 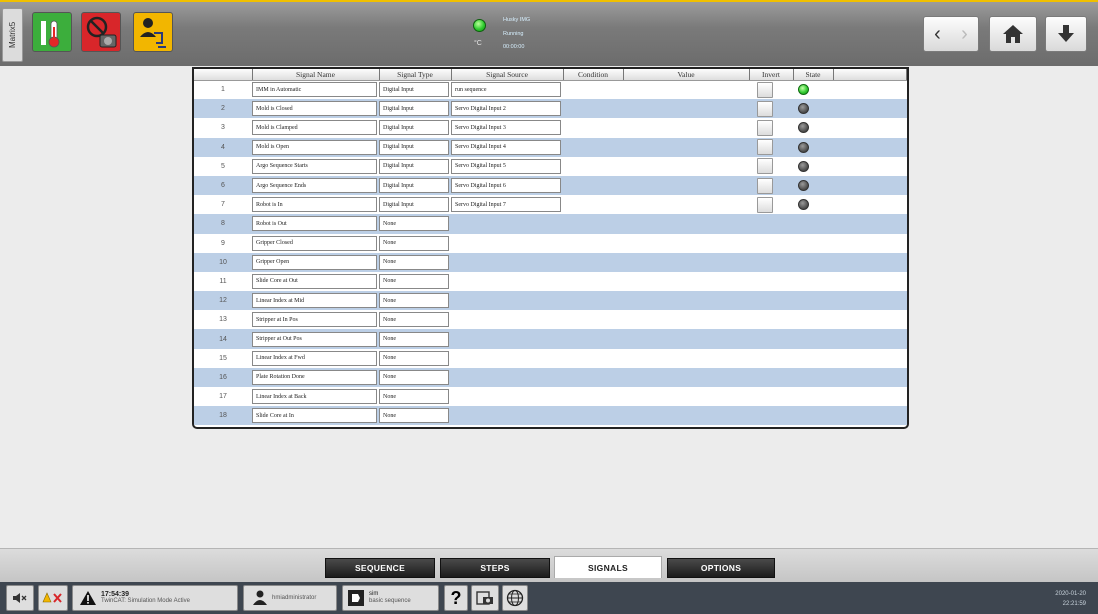 I want to click on signal-name-field: Mold is Clamped, so click(x=314, y=128).